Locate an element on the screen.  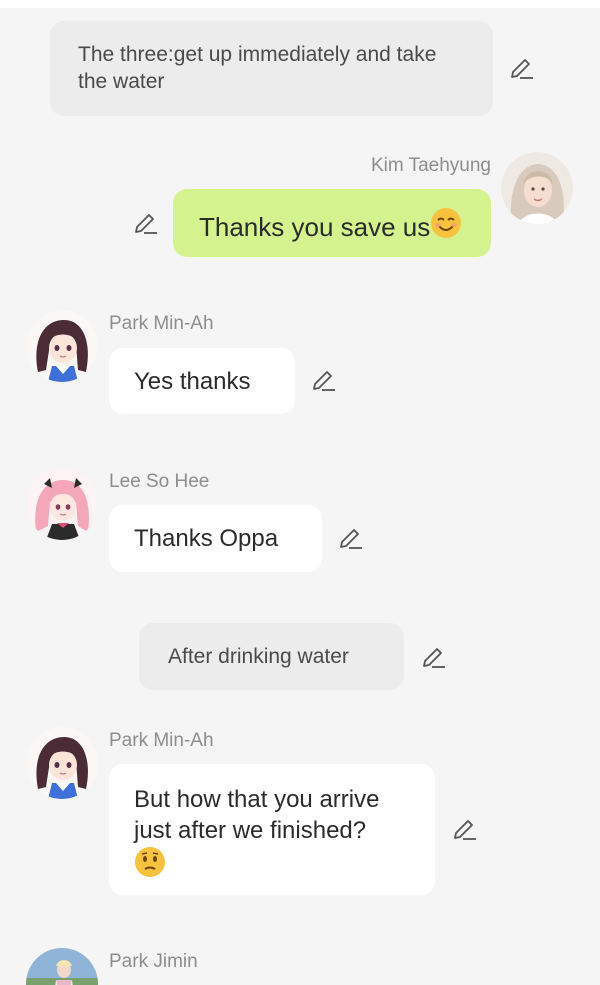
message-text: Thanks Oppa is located at coordinates (206, 538).